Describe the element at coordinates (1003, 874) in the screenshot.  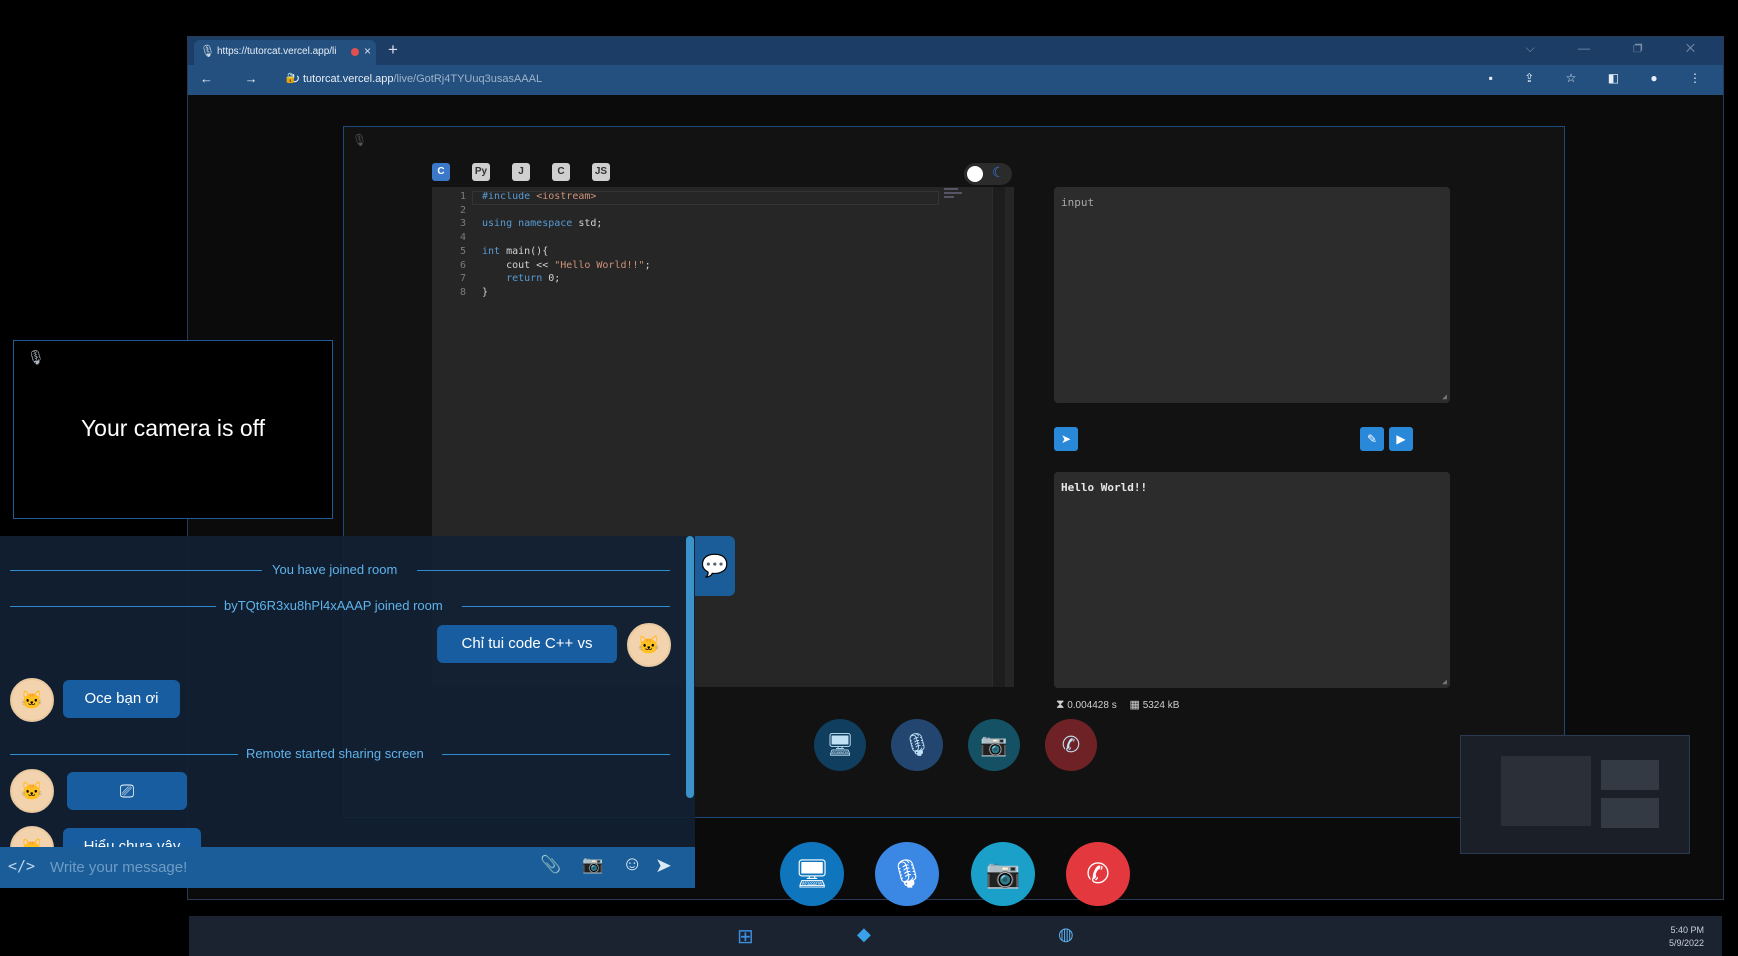
I see `camera-toggle-button: 📷` at that location.